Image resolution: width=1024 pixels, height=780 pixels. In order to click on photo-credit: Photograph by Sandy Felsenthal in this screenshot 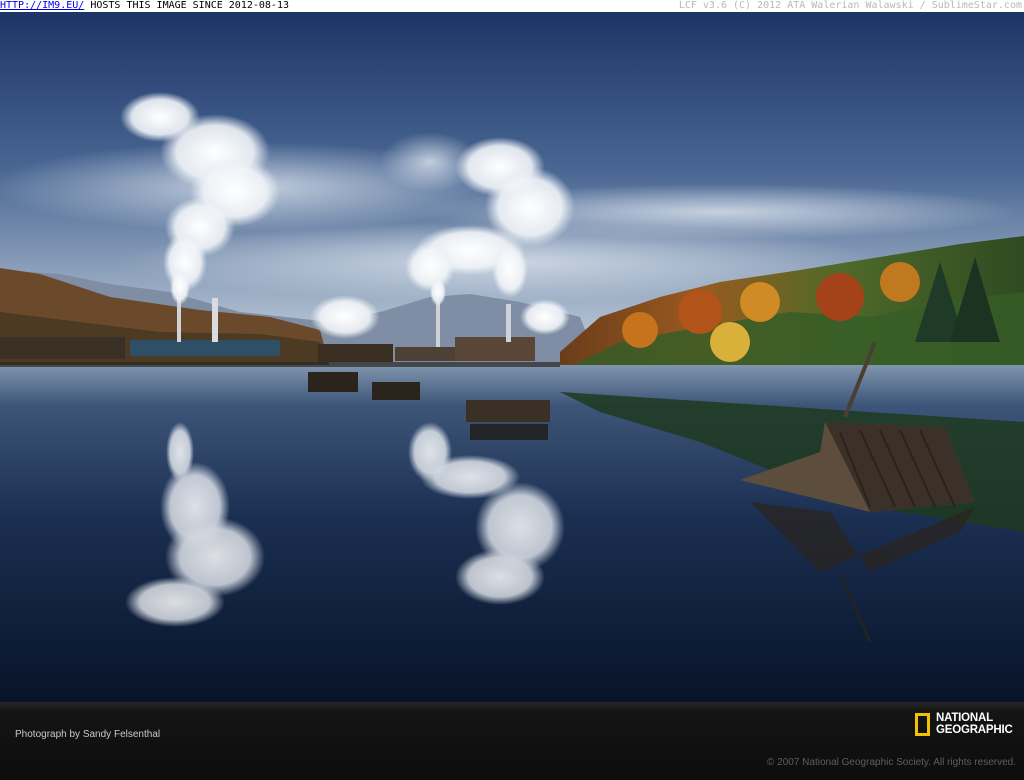, I will do `click(88, 734)`.